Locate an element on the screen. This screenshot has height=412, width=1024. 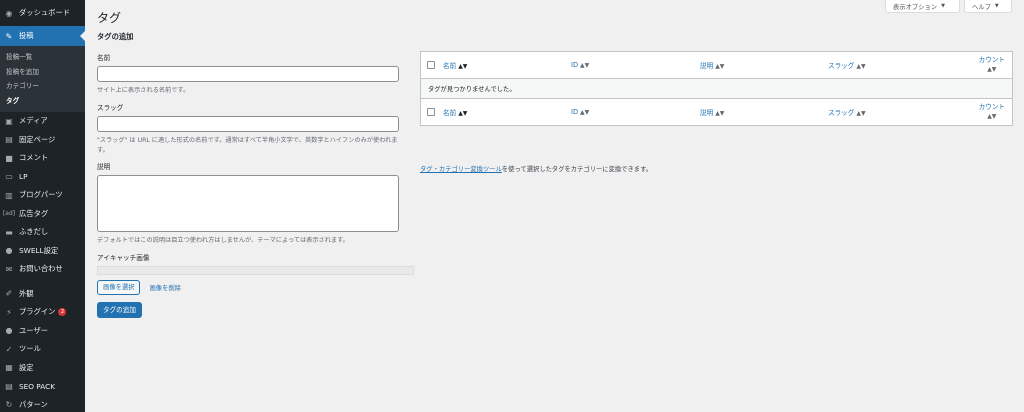
menu-label: SEO PACK is located at coordinates (37, 386).